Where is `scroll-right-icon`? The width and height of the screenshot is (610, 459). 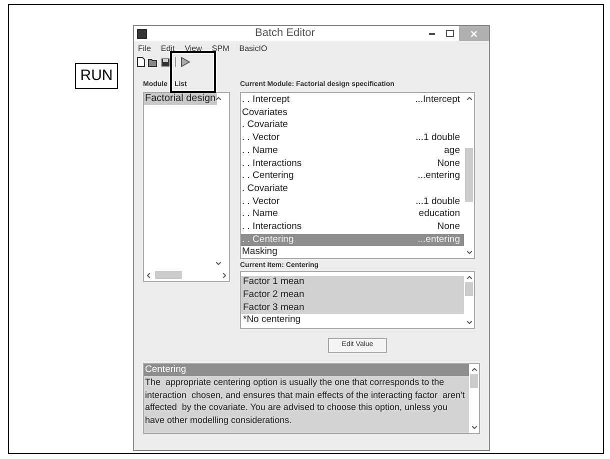
scroll-right-icon is located at coordinates (224, 275).